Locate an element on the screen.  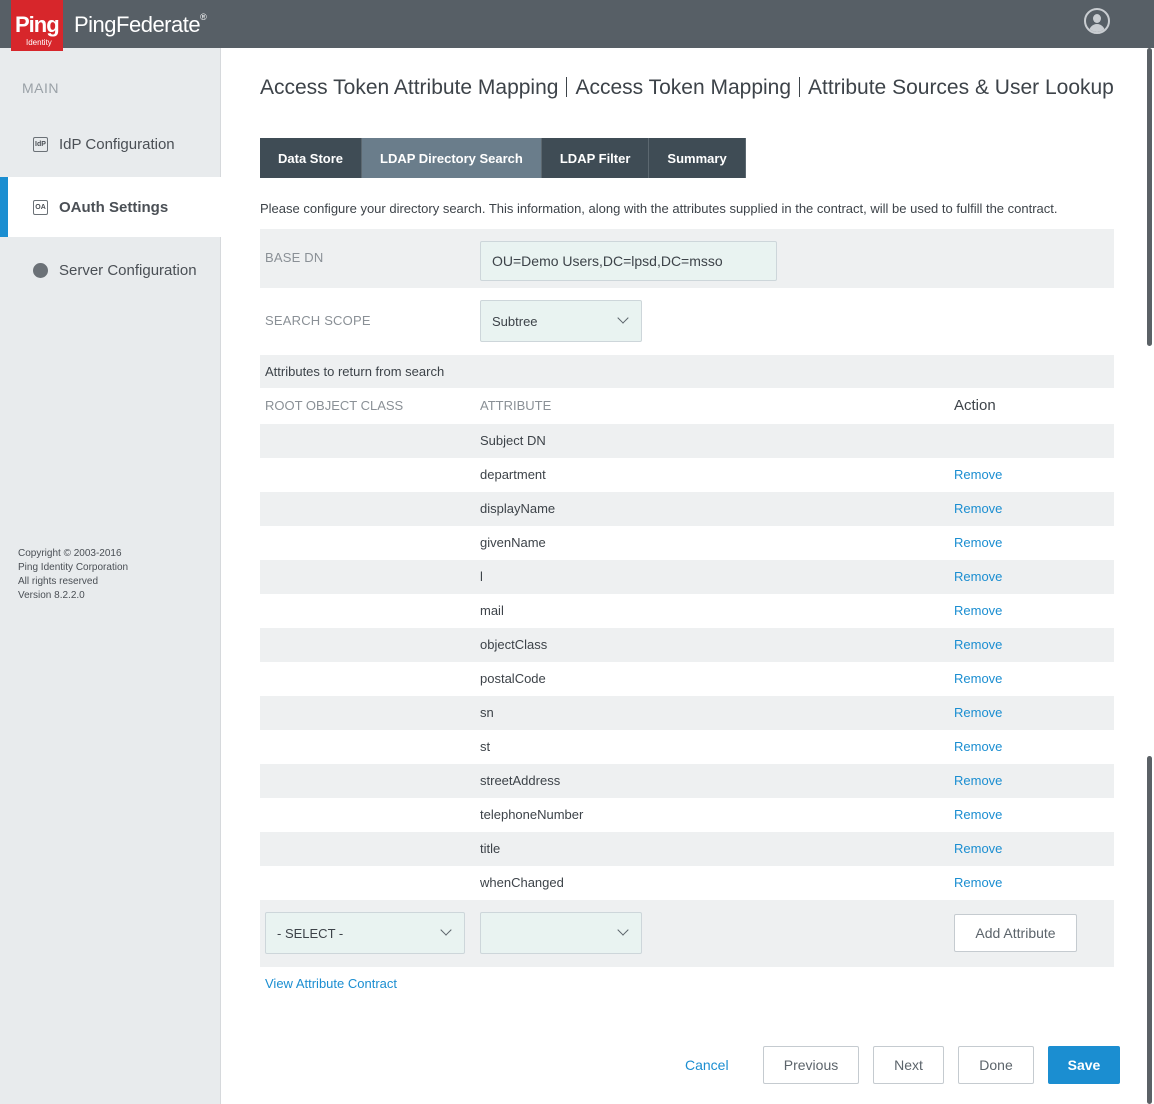
search-scope-select: Subtree is located at coordinates (561, 321).